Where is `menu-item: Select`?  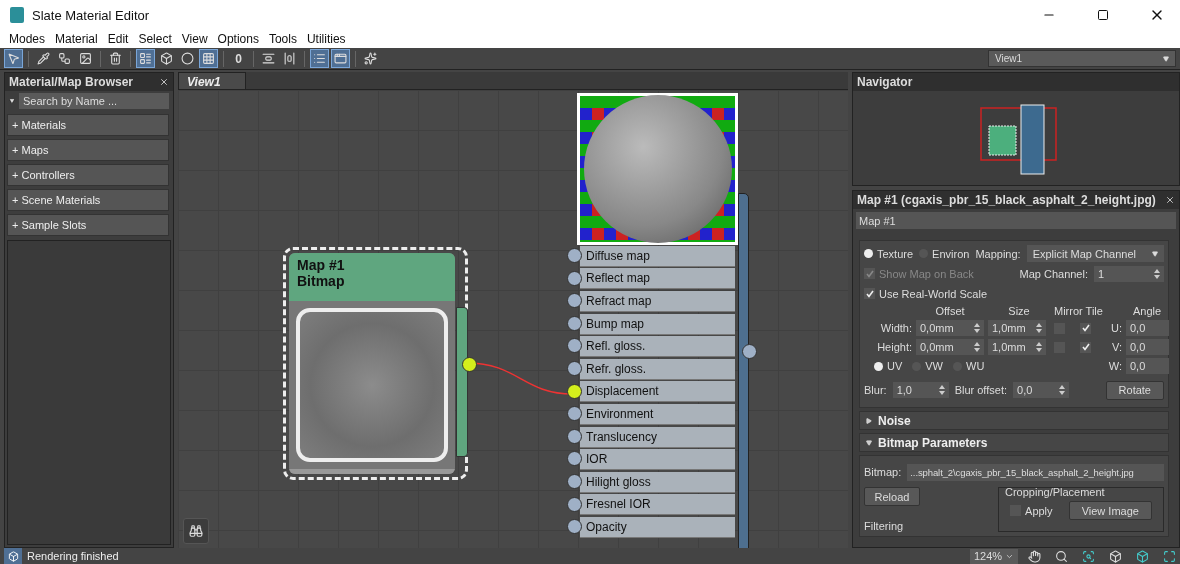 menu-item: Select is located at coordinates (155, 39).